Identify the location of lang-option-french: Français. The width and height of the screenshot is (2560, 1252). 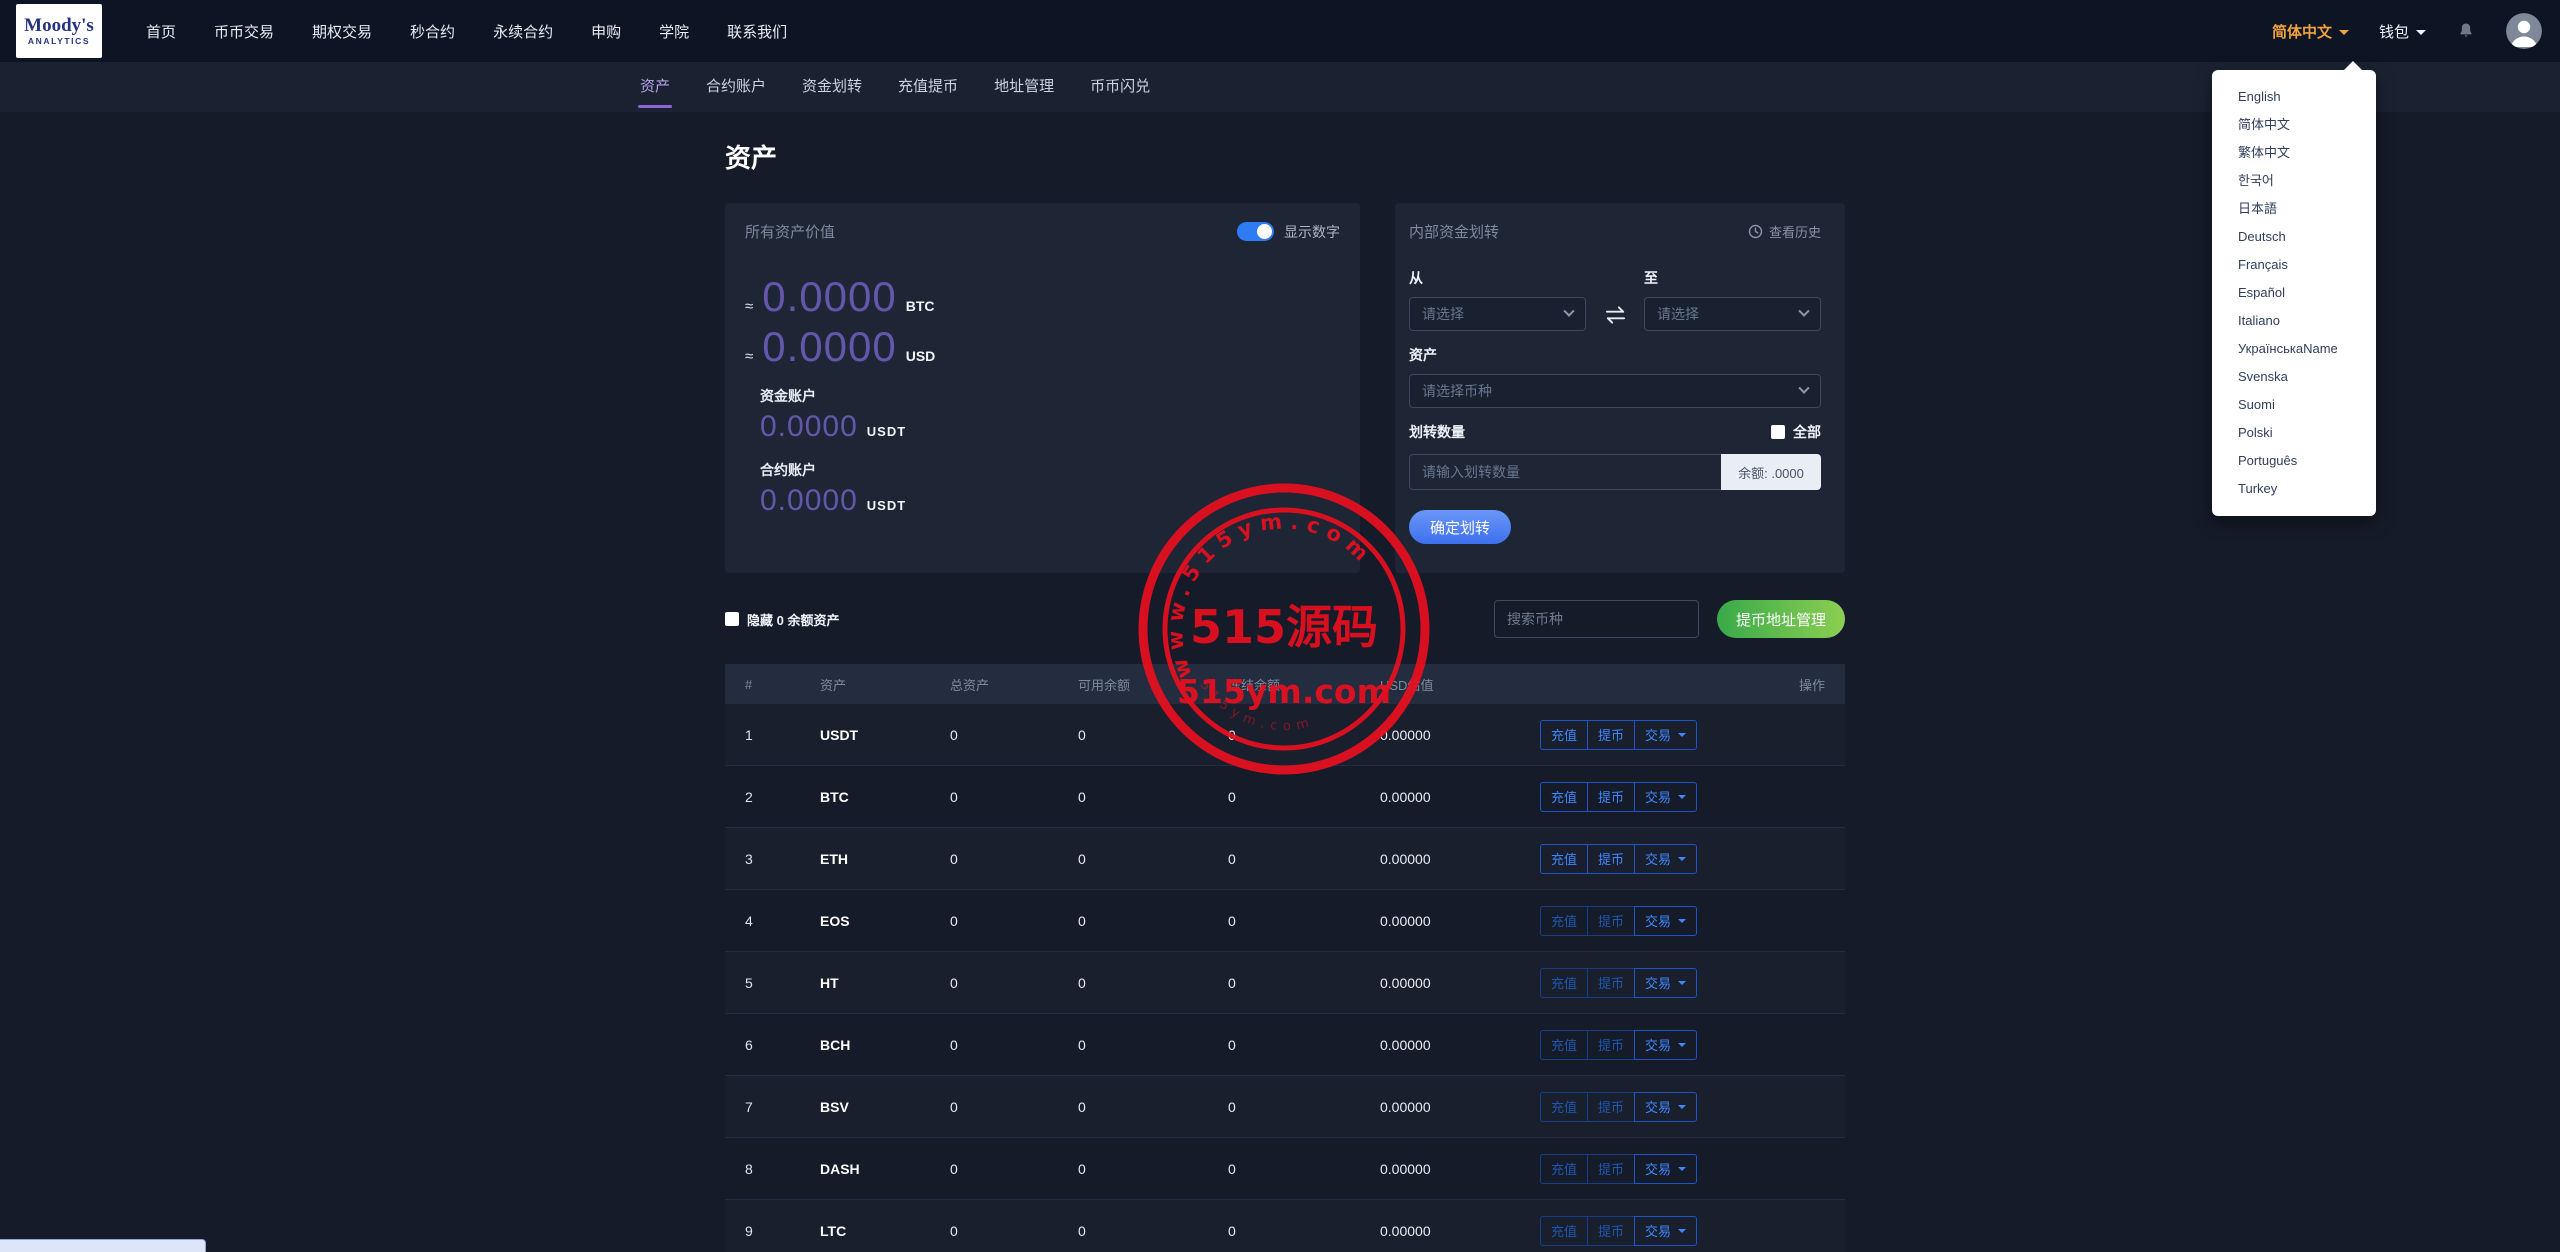
(2294, 265).